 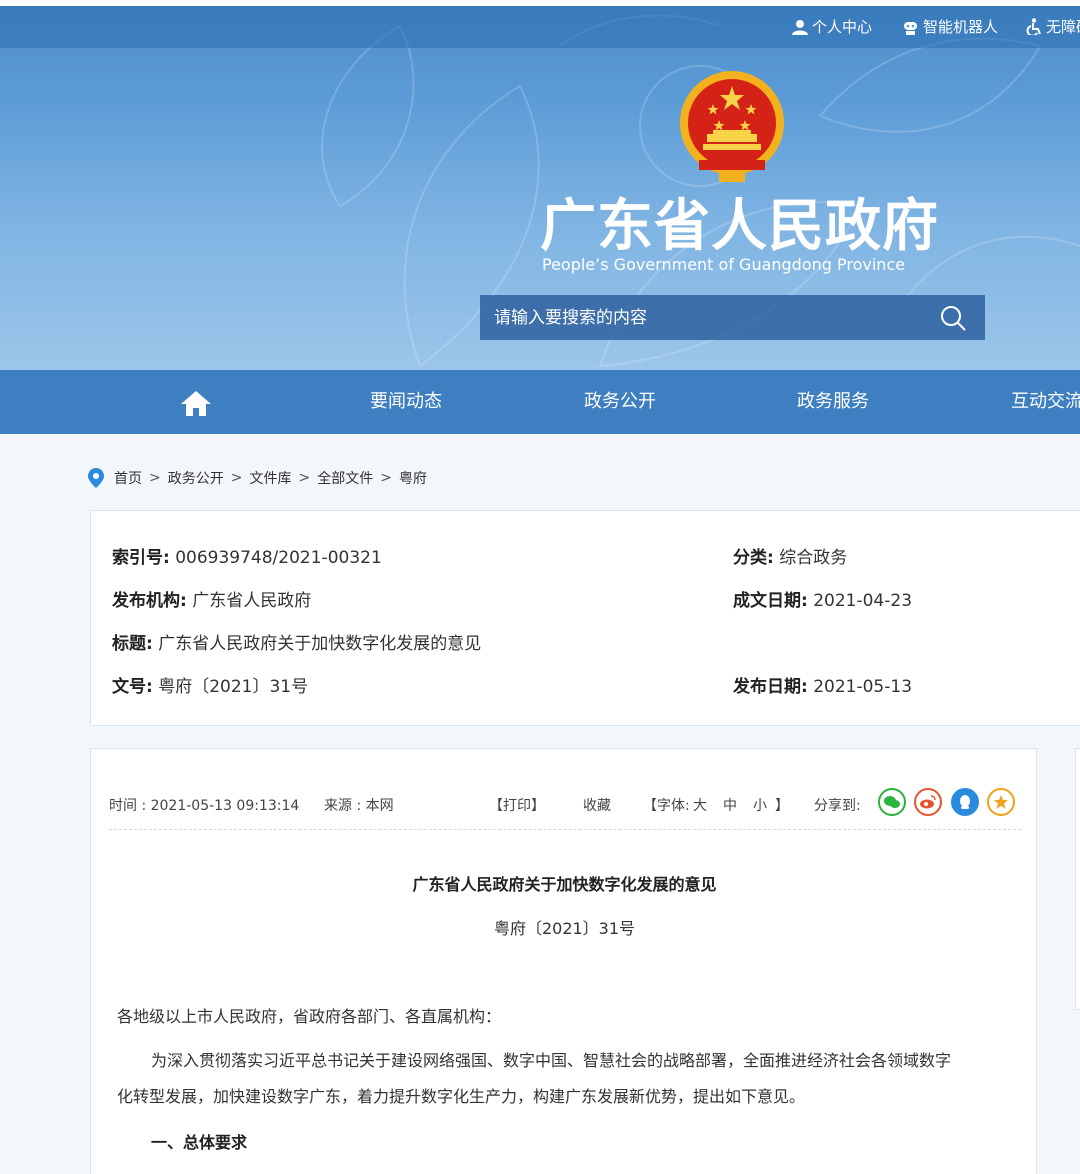 I want to click on wechat-icon, so click(x=892, y=802).